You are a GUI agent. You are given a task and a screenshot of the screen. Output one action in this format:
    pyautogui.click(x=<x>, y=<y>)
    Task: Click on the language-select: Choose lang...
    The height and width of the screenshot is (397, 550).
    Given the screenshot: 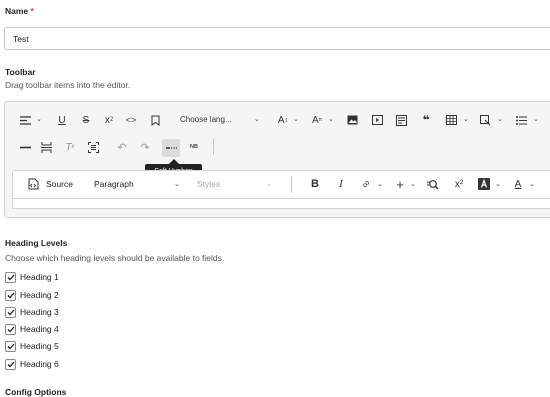 What is the action you would take?
    pyautogui.click(x=206, y=119)
    